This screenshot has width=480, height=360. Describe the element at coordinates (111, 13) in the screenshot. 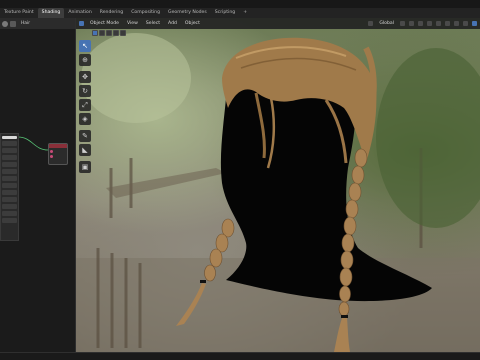

I see `tab-rendering: Rendering` at that location.